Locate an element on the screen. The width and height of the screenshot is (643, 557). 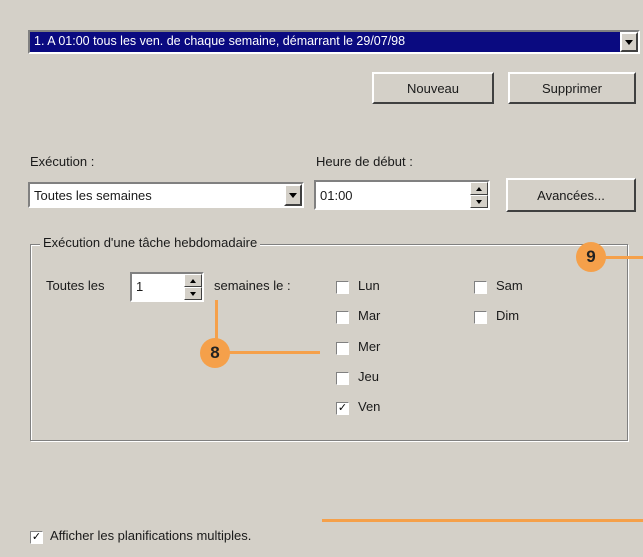
new-button: Nouveau is located at coordinates (433, 88).